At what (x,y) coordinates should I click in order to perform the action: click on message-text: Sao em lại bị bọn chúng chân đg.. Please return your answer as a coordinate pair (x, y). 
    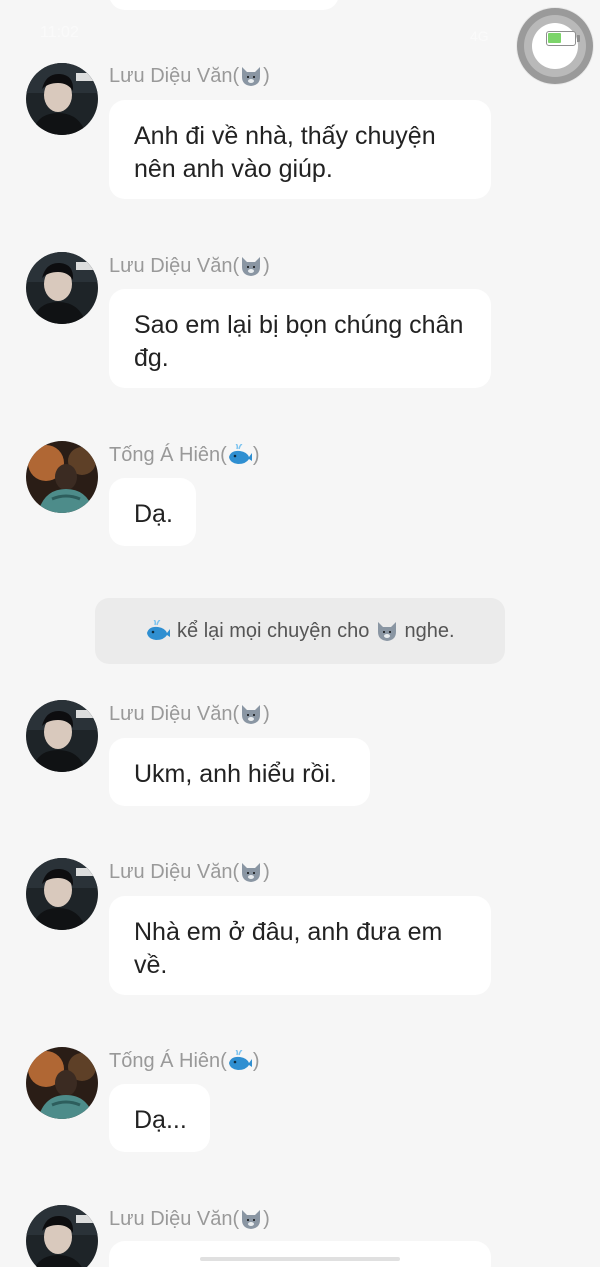
    Looking at the image, I should click on (299, 341).